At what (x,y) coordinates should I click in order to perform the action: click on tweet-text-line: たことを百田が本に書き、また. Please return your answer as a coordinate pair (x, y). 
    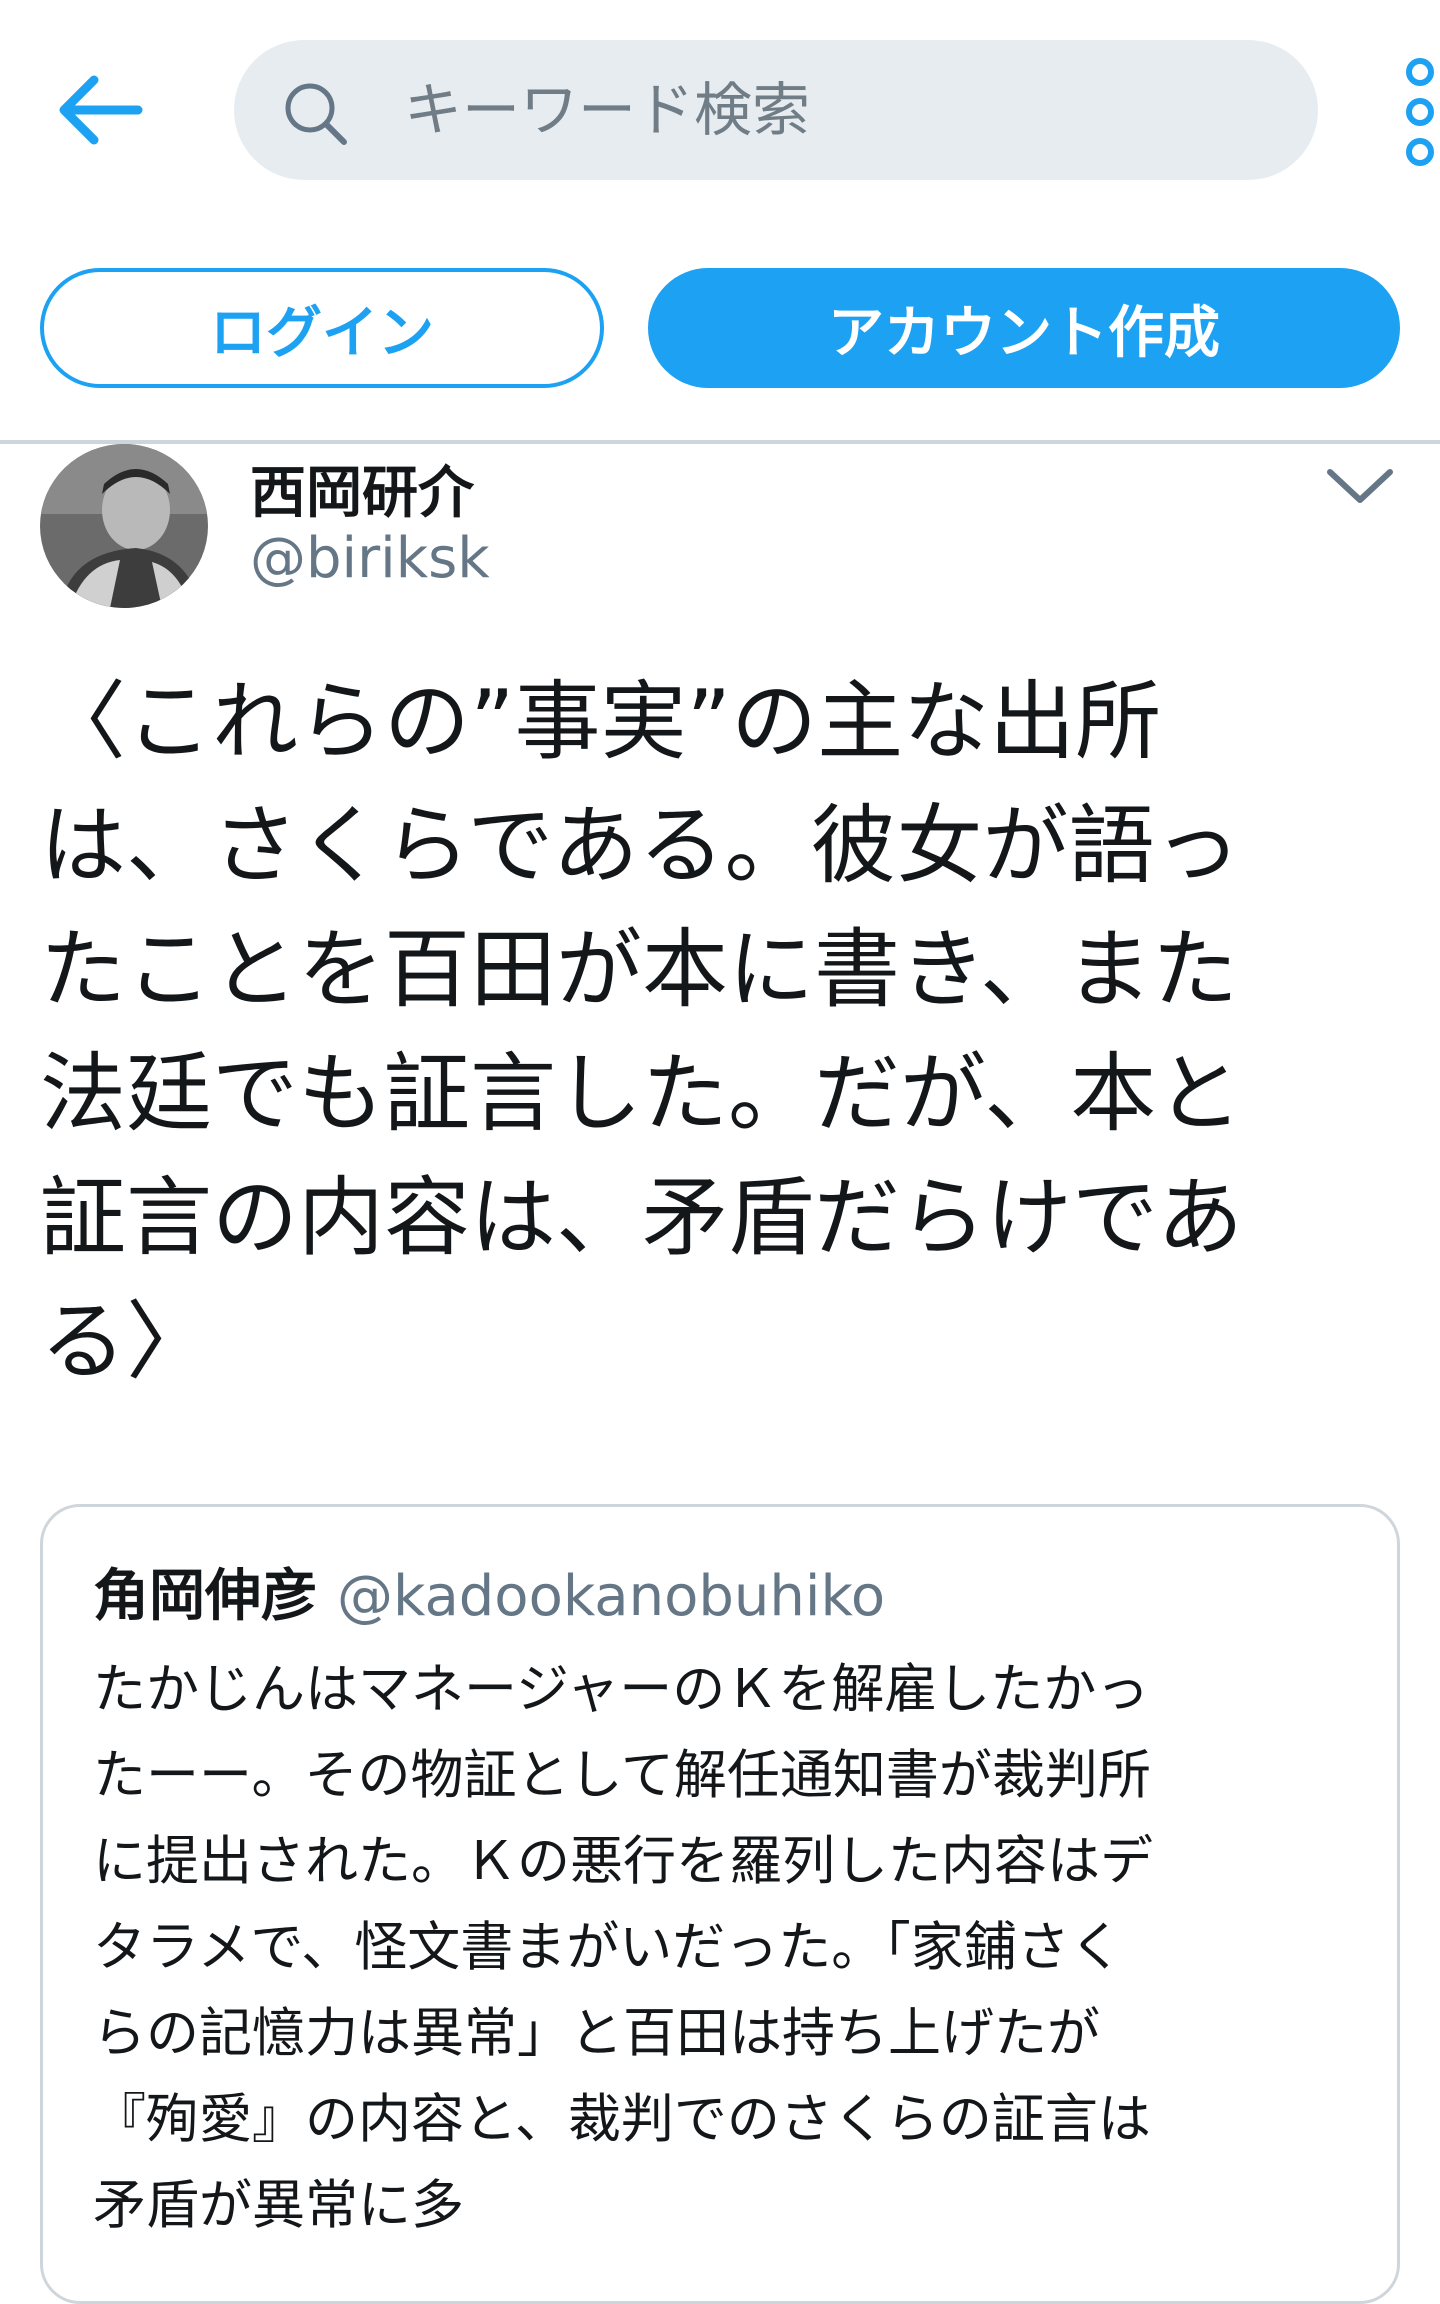
    Looking at the image, I should click on (639, 970).